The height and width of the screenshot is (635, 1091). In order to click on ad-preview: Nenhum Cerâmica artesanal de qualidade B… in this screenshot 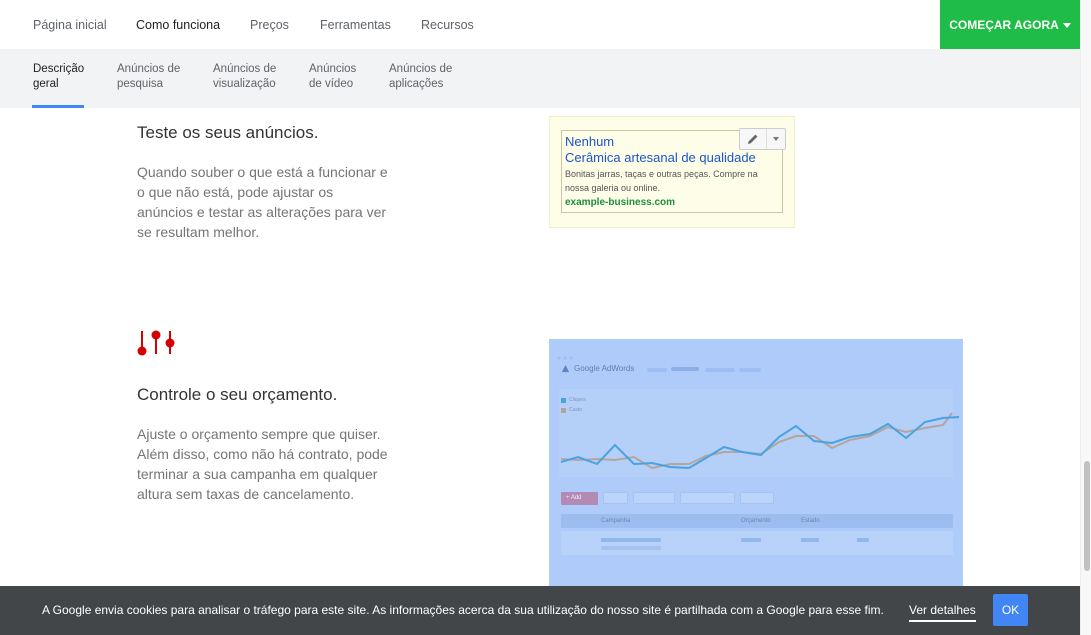, I will do `click(672, 172)`.